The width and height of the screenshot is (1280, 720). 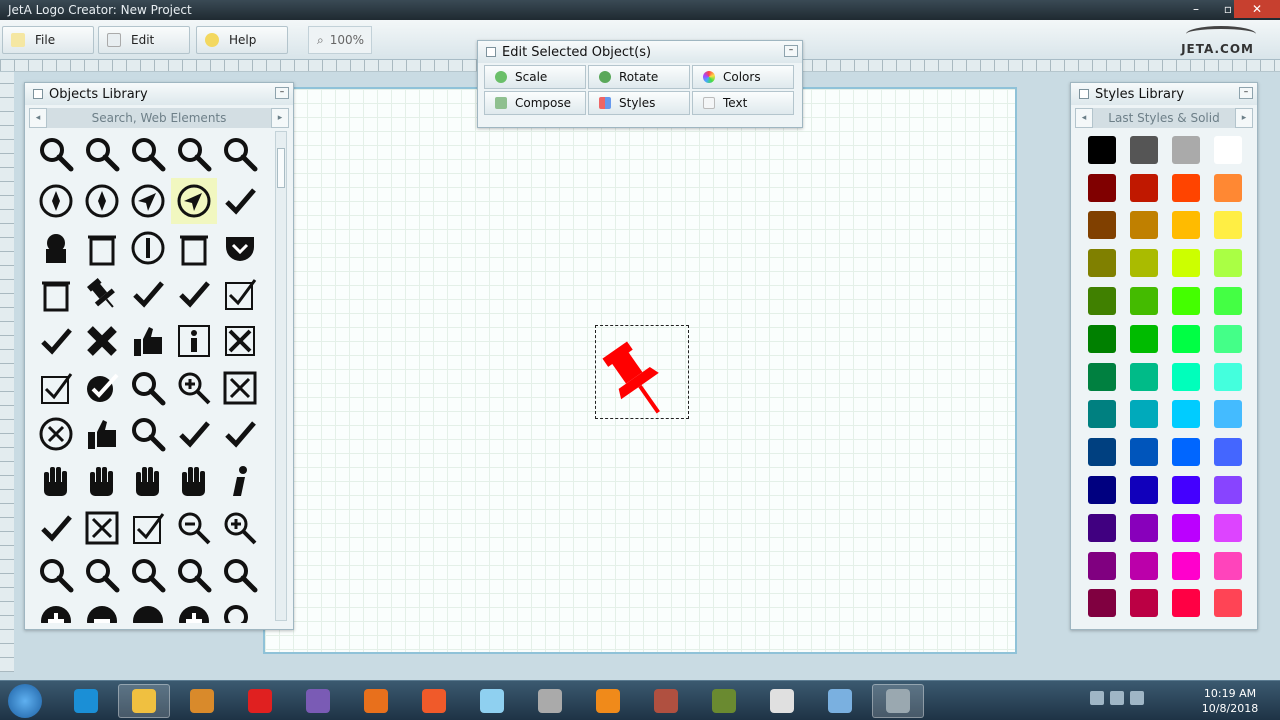 I want to click on compass-icon, so click(x=56, y=201).